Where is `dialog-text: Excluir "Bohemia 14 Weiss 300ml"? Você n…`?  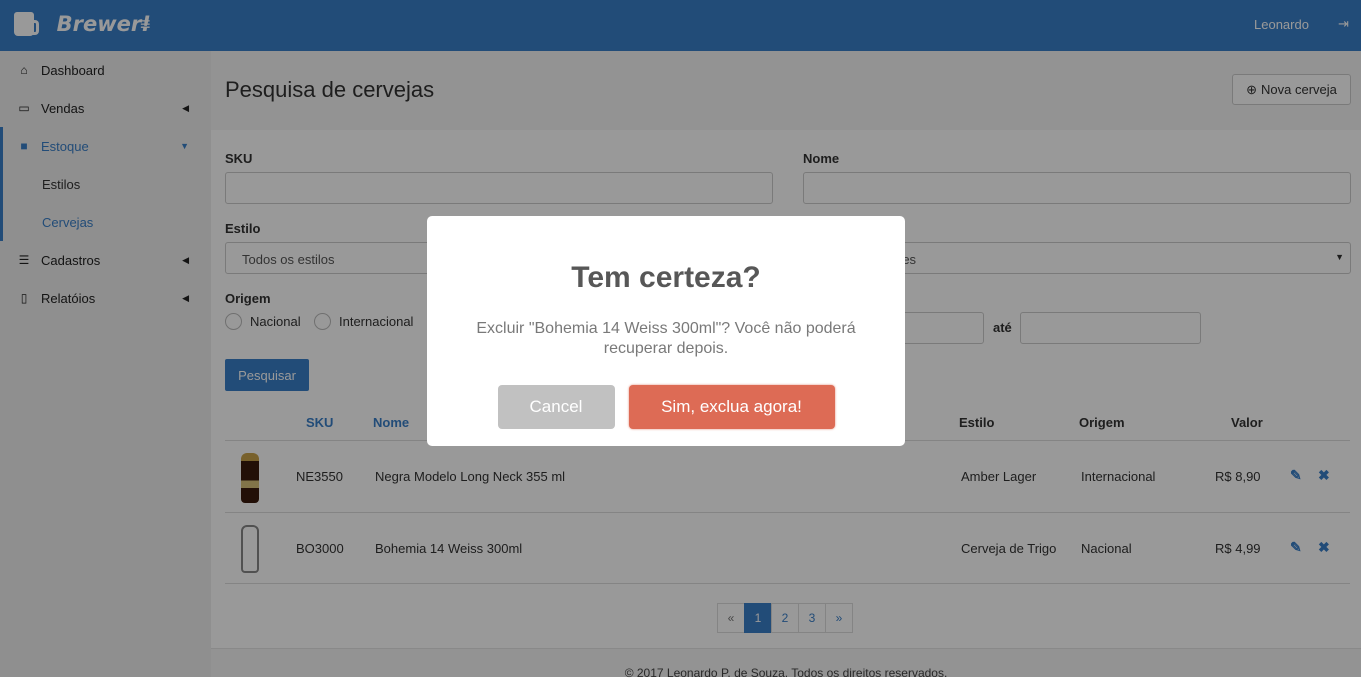
dialog-text: Excluir "Bohemia 14 Weiss 300ml"? Você n… is located at coordinates (666, 338).